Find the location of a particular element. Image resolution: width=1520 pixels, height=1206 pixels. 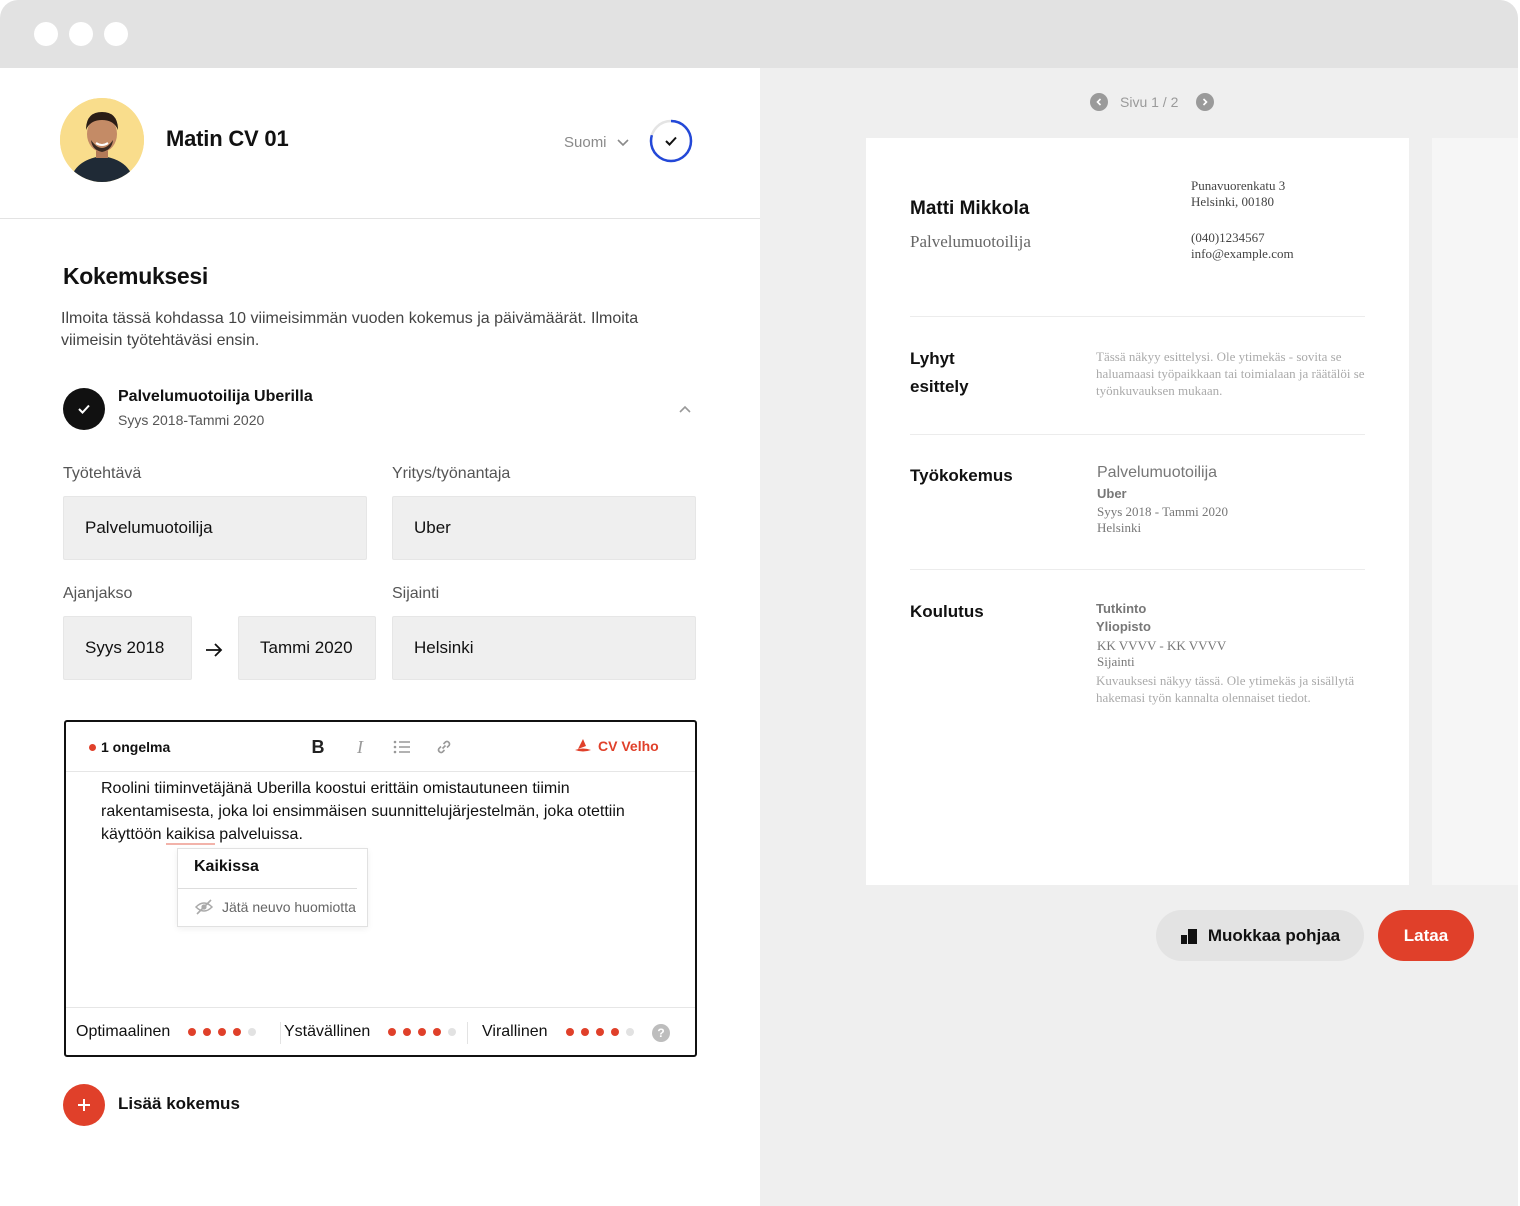

preview-education-heading: Koulutus is located at coordinates (947, 611).